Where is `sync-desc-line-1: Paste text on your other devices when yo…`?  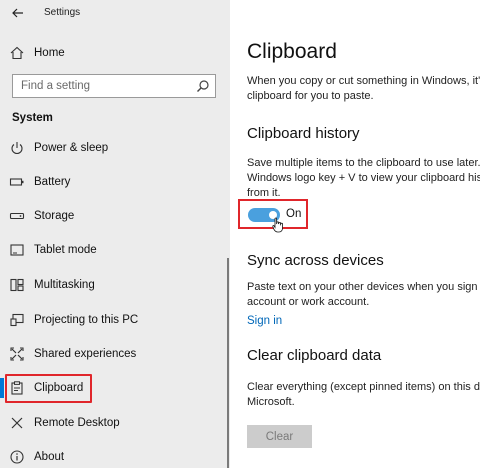
sync-desc-line-1: Paste text on your other devices when yo… is located at coordinates (363, 287).